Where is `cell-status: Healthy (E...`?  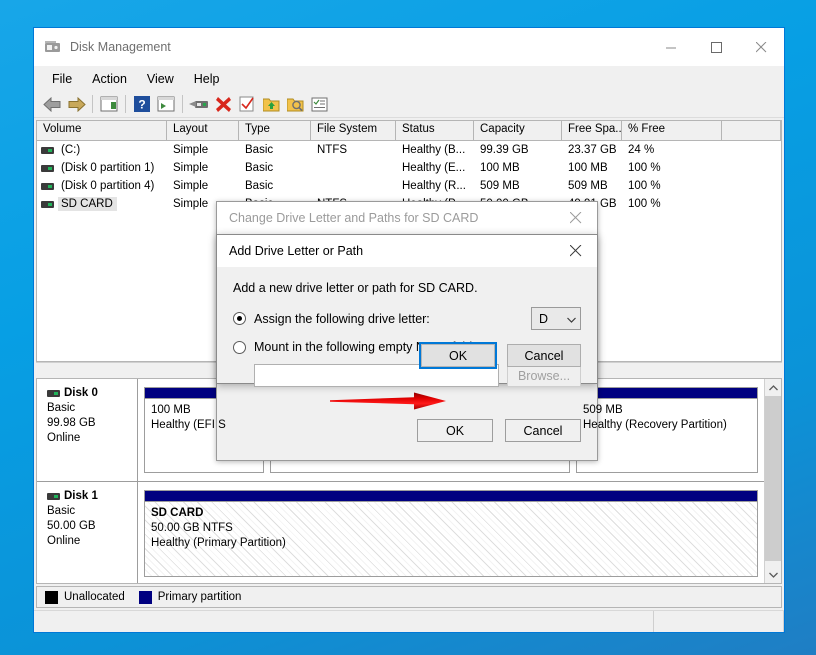
cell-status: Healthy (E... is located at coordinates (434, 168).